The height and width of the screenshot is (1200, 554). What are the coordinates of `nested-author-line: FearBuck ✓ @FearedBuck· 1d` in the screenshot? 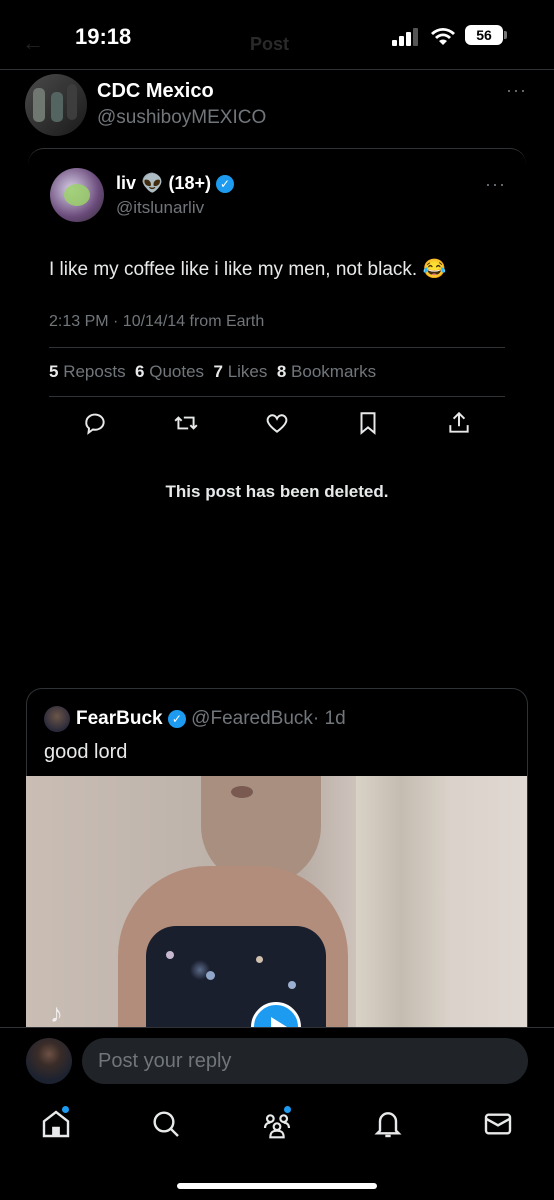 It's located at (211, 719).